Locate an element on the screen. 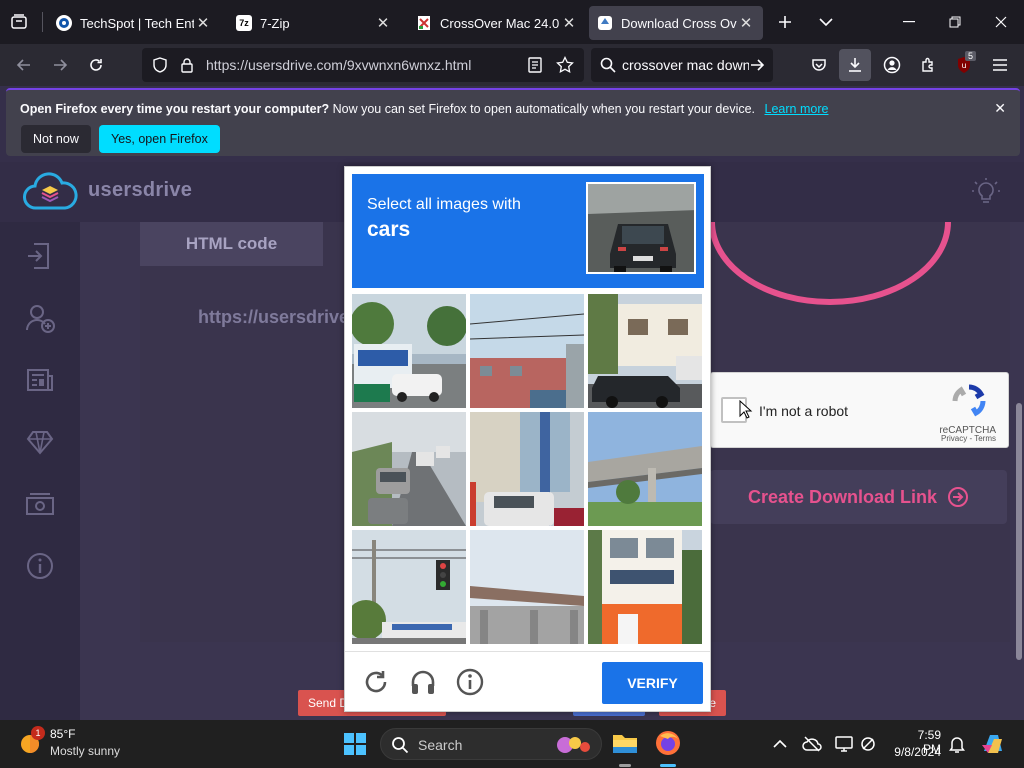  not-now-button: Not now is located at coordinates (56, 139).